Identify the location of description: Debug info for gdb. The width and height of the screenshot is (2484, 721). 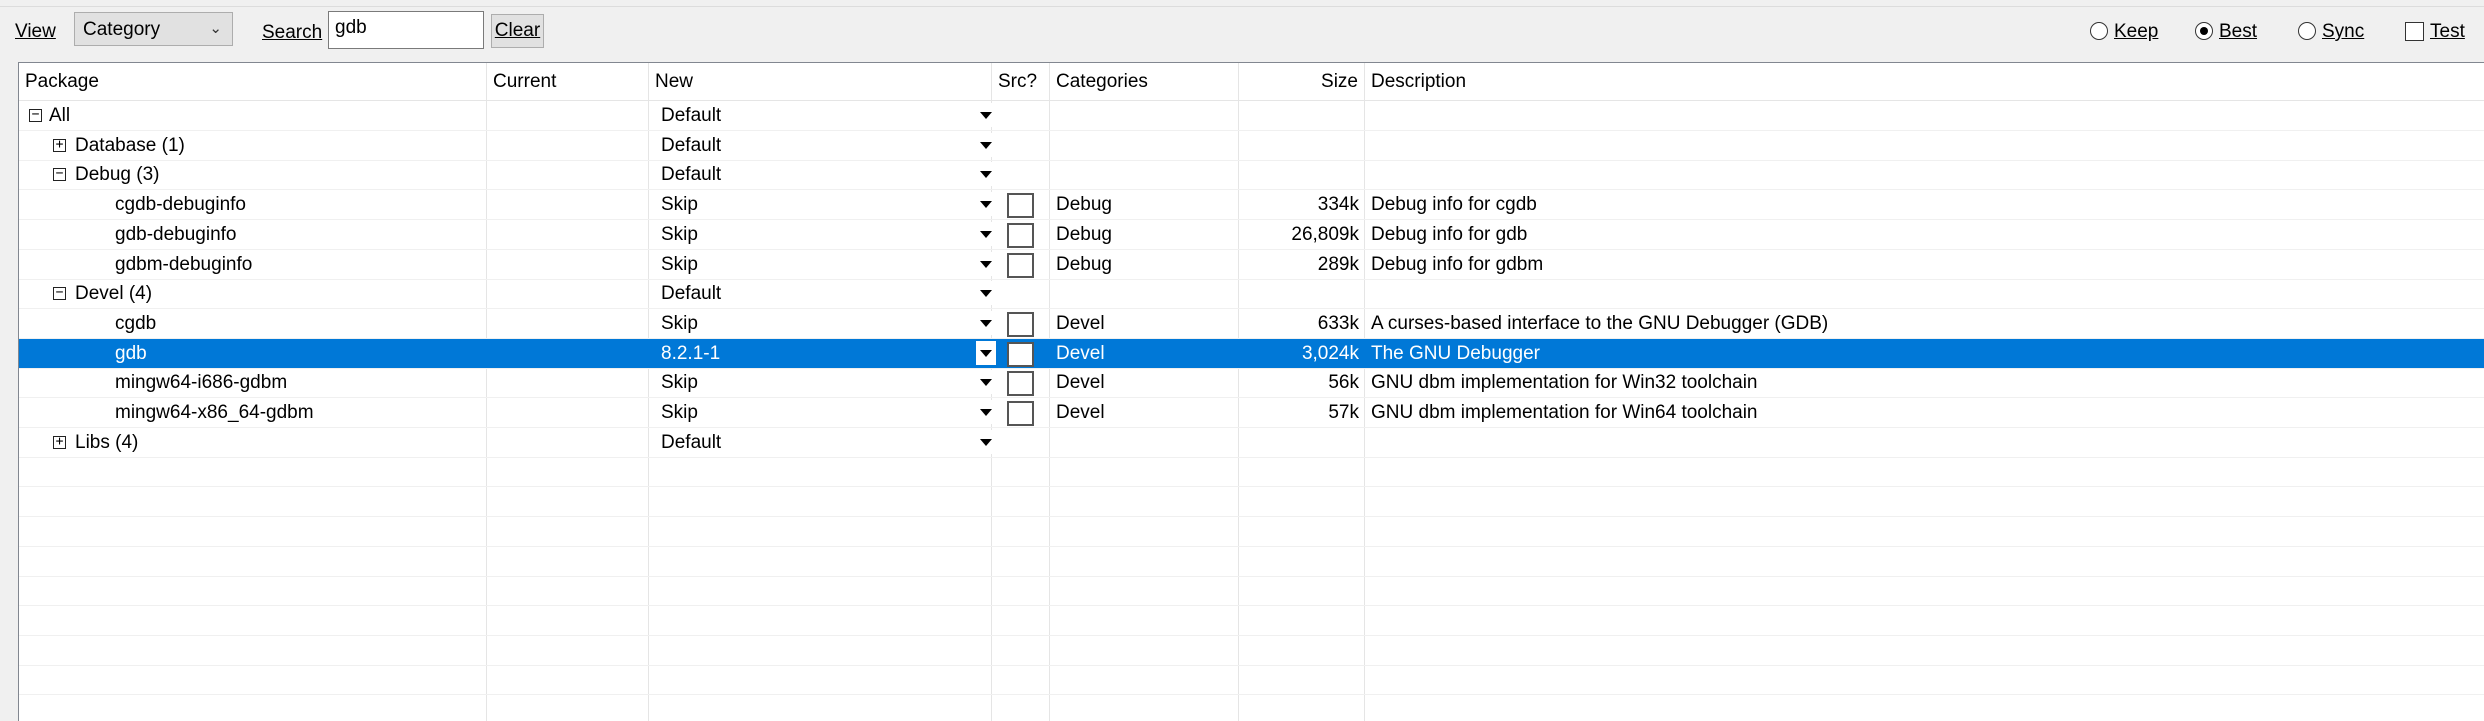
(1449, 234).